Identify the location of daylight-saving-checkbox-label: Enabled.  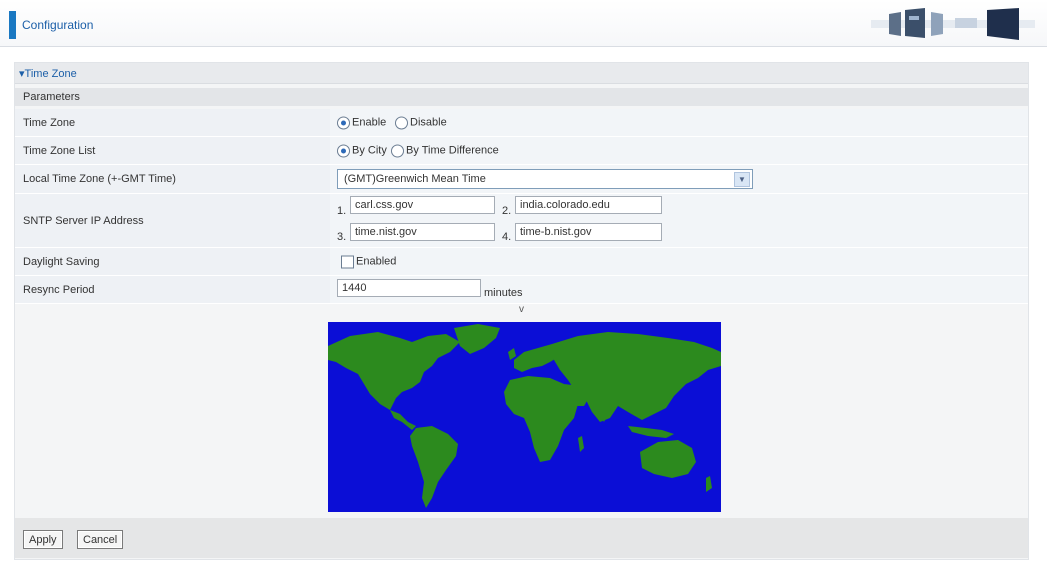
(376, 261).